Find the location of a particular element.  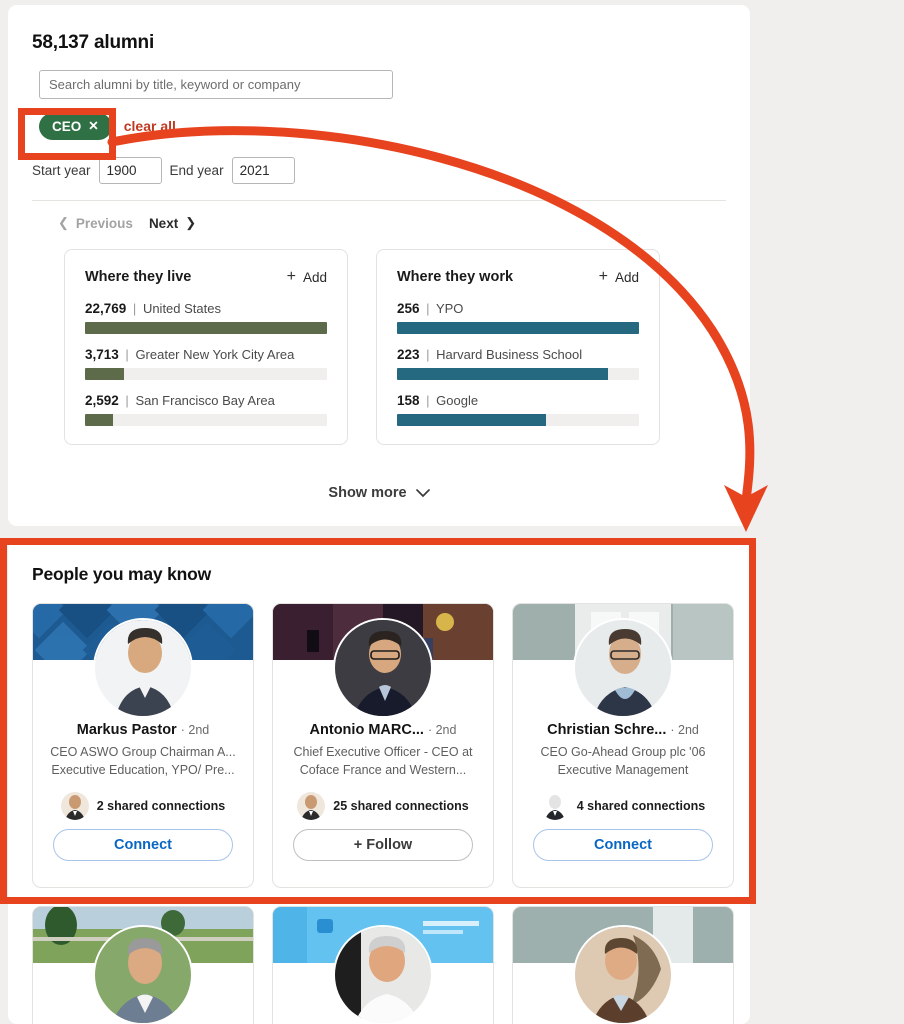

previous-button: ❮ Previous is located at coordinates (95, 223).